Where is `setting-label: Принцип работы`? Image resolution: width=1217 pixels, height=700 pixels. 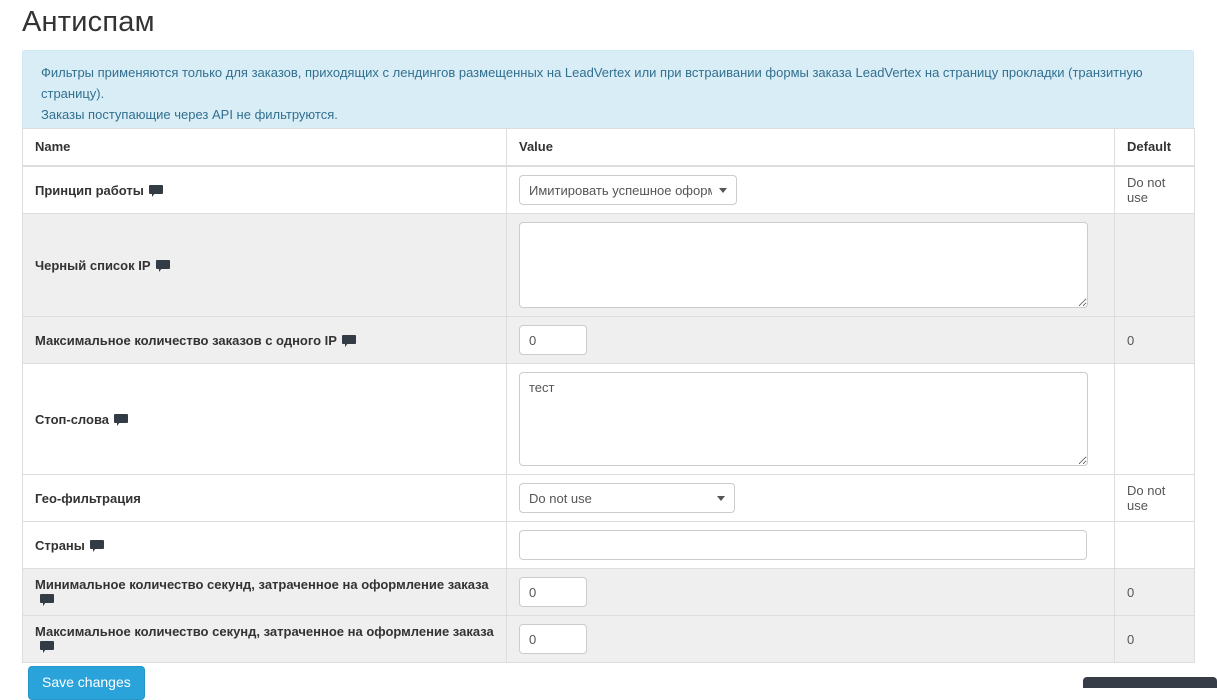 setting-label: Принцип работы is located at coordinates (89, 190).